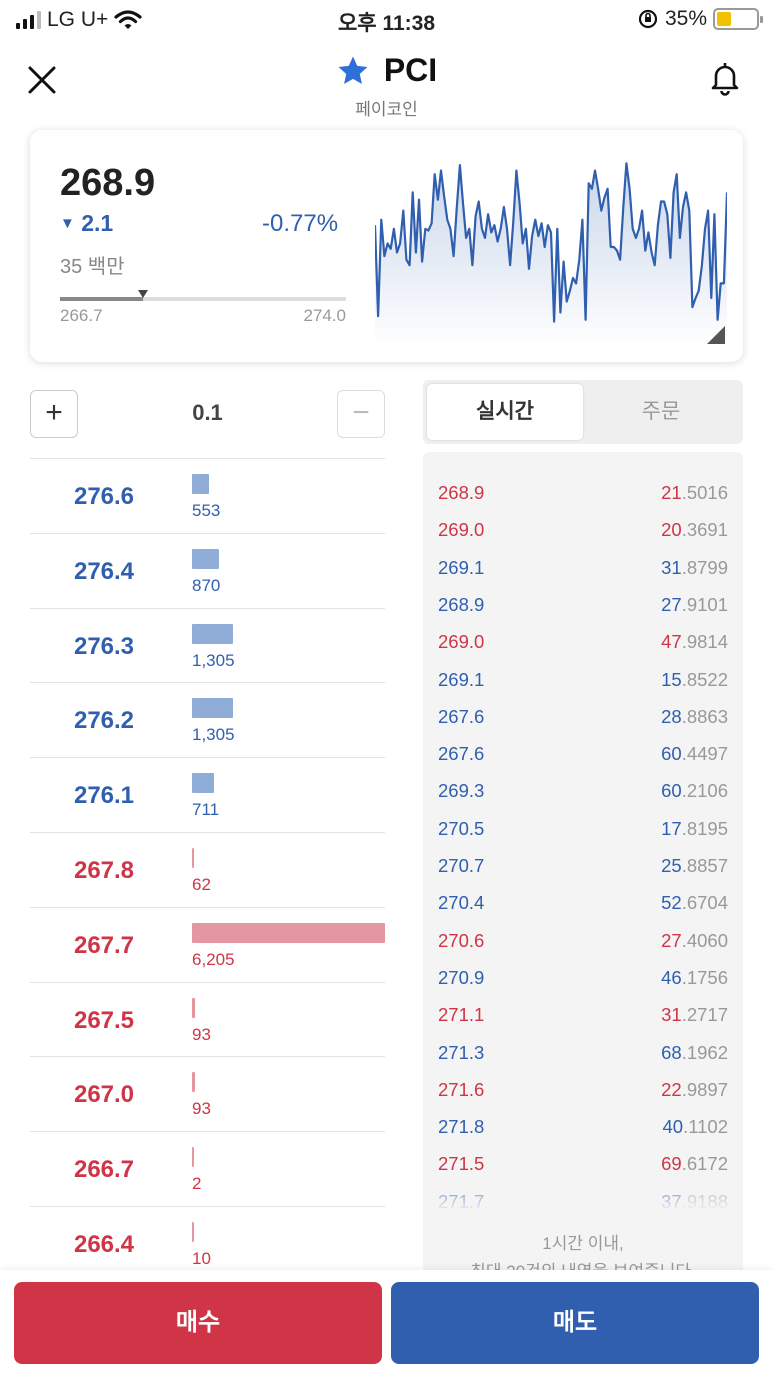  What do you see at coordinates (671, 642) in the screenshot?
I see `trade-volume-integer: 47` at bounding box center [671, 642].